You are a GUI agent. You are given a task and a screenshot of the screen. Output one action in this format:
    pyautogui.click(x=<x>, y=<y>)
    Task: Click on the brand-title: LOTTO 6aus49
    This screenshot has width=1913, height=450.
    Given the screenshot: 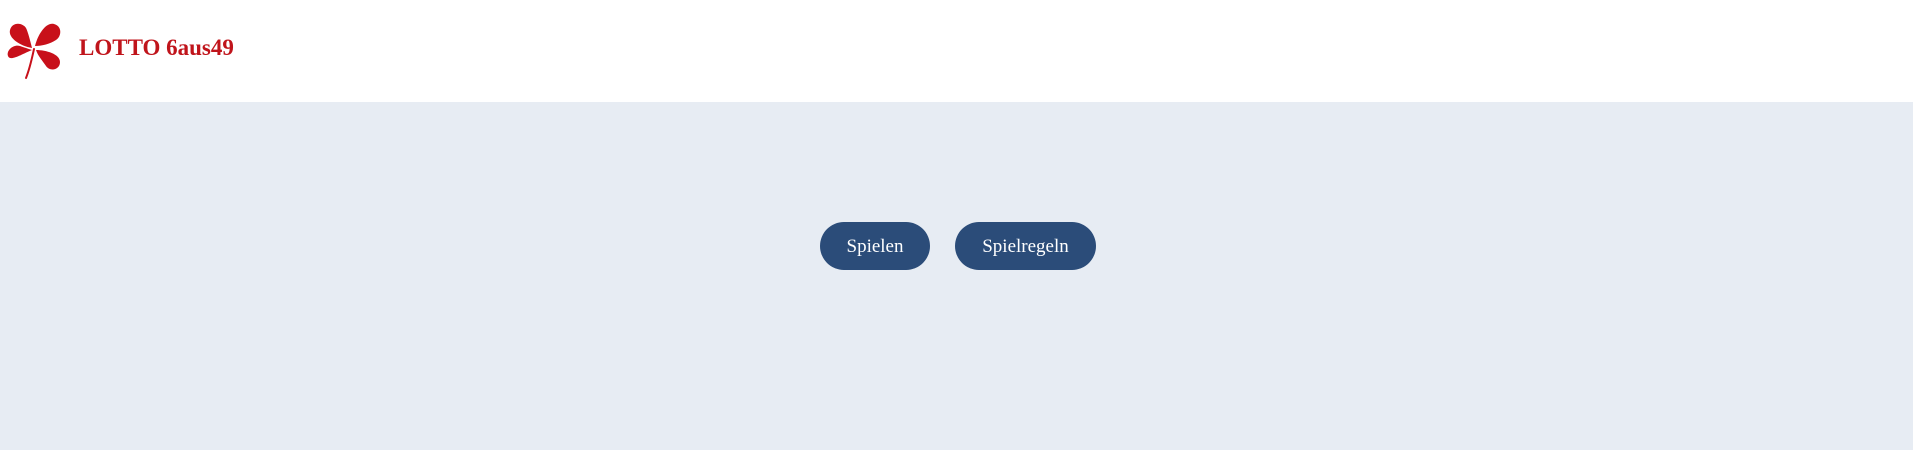 What is the action you would take?
    pyautogui.click(x=156, y=48)
    